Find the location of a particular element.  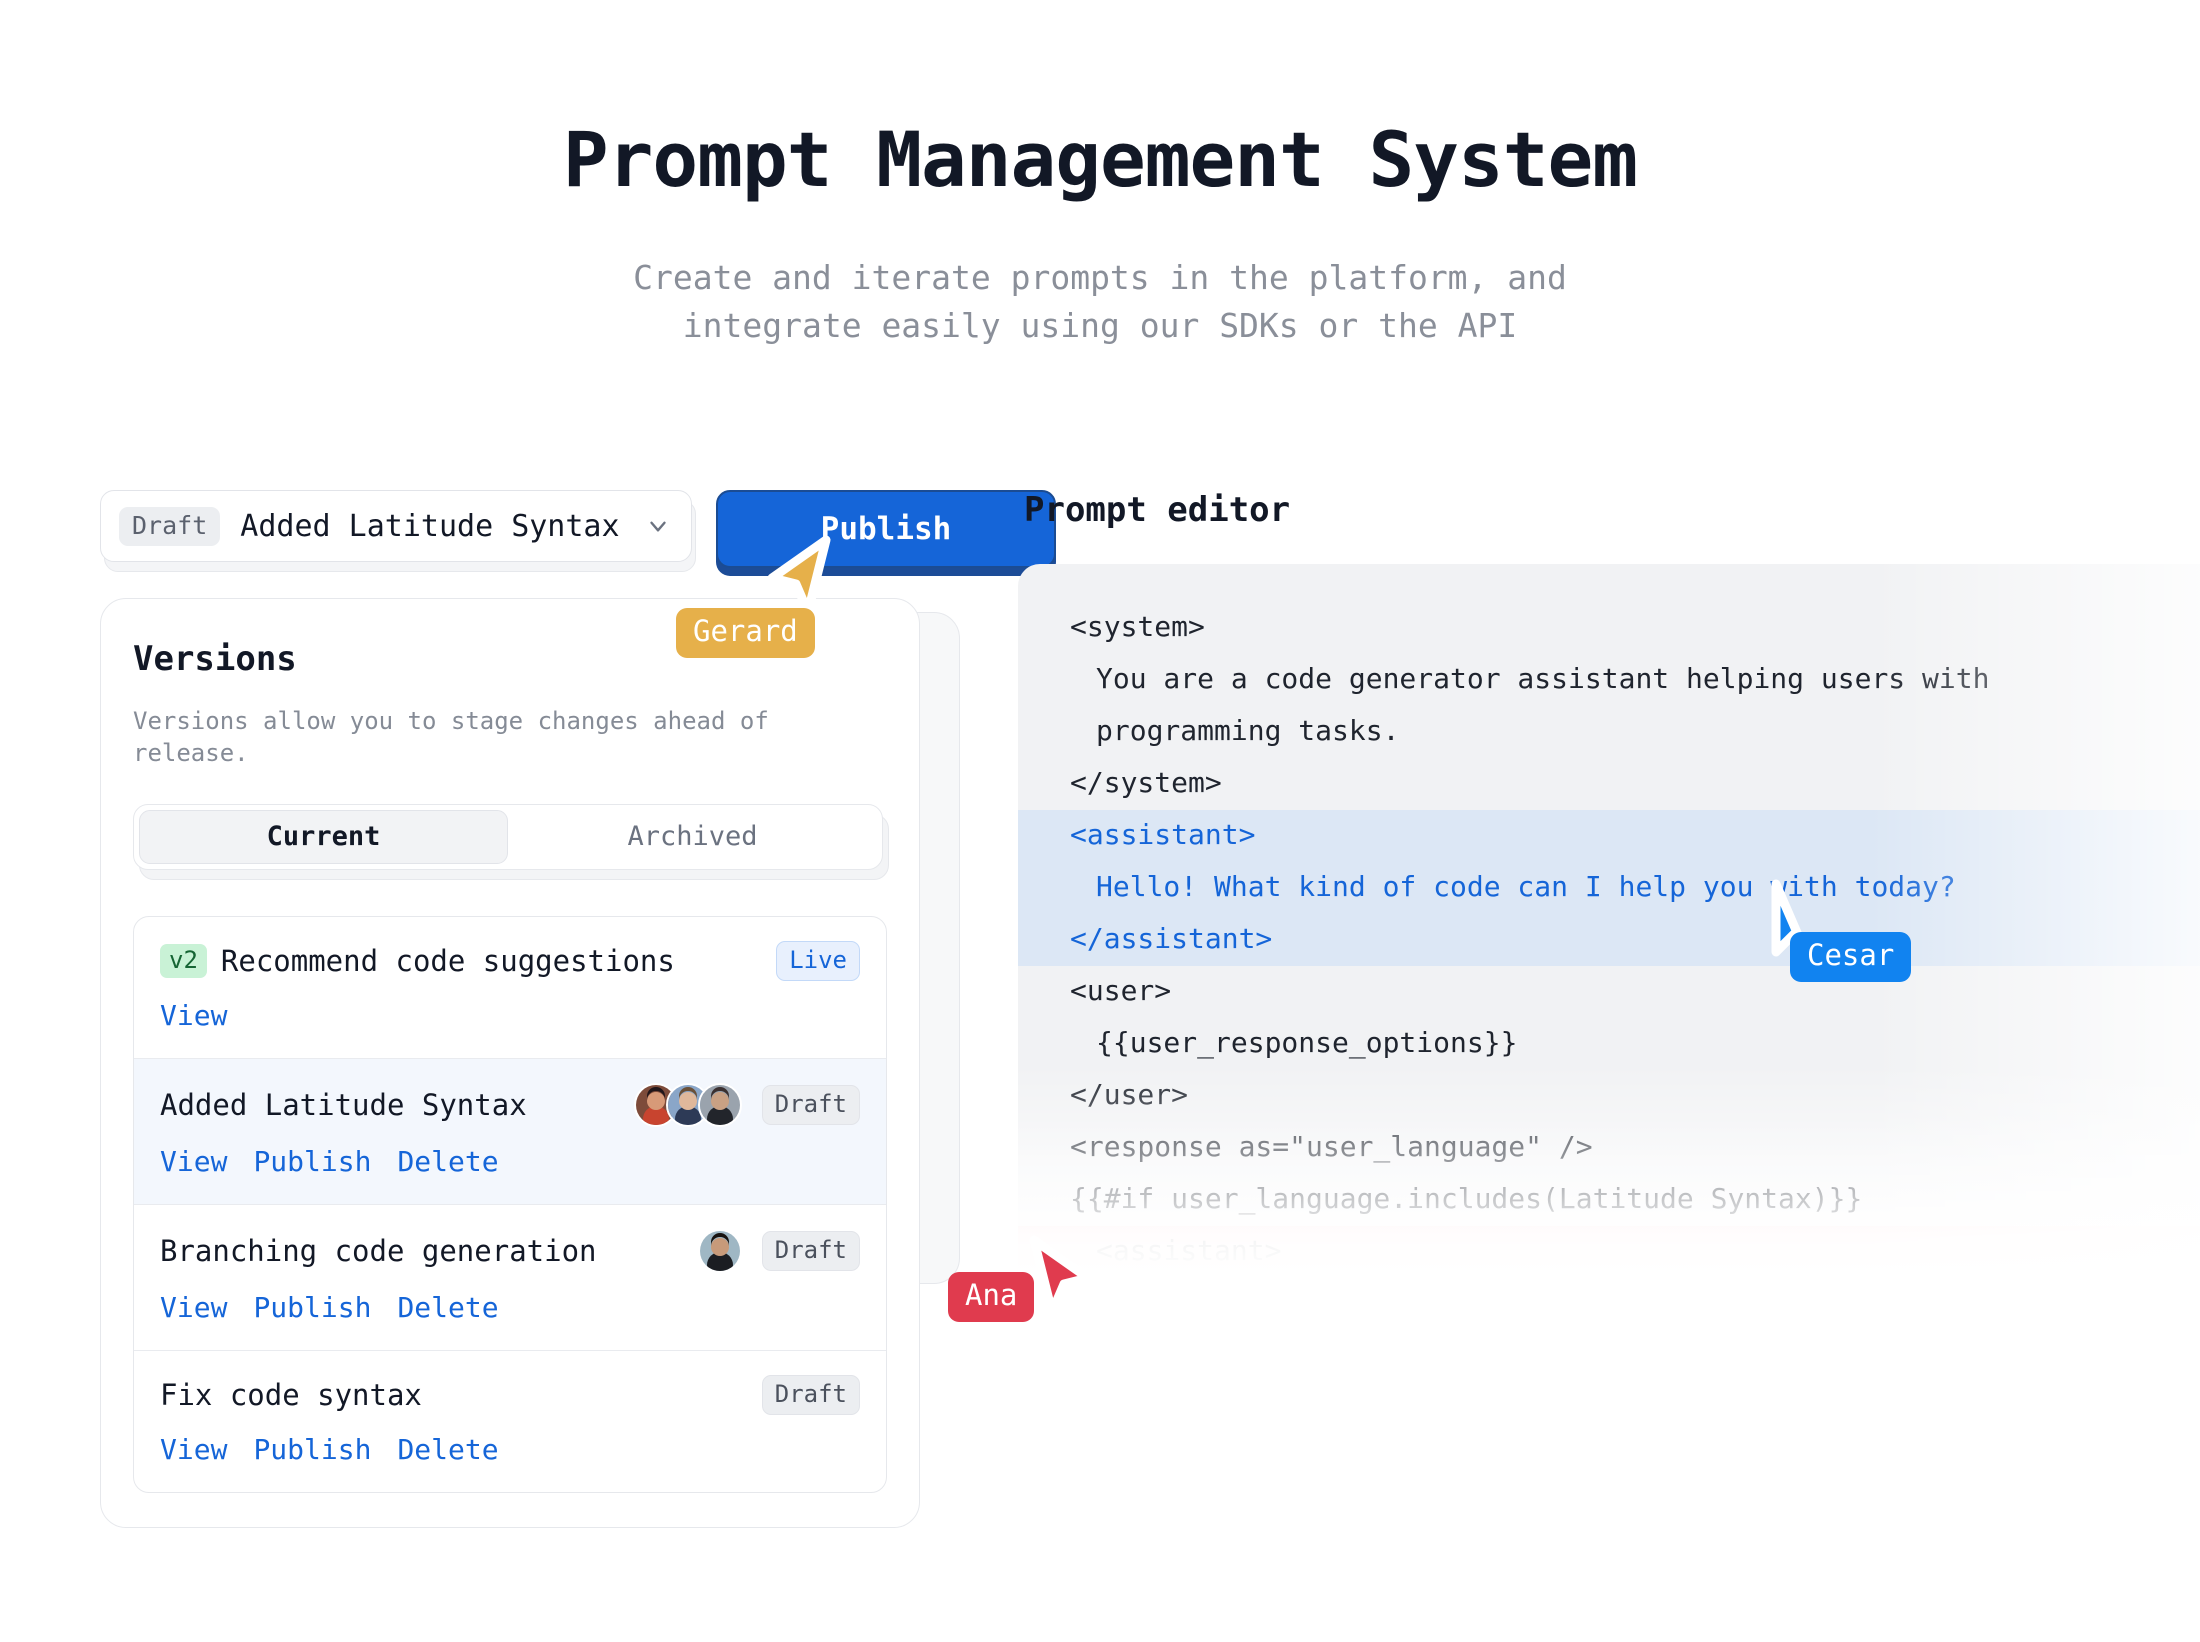

status-badge: Live is located at coordinates (818, 960).